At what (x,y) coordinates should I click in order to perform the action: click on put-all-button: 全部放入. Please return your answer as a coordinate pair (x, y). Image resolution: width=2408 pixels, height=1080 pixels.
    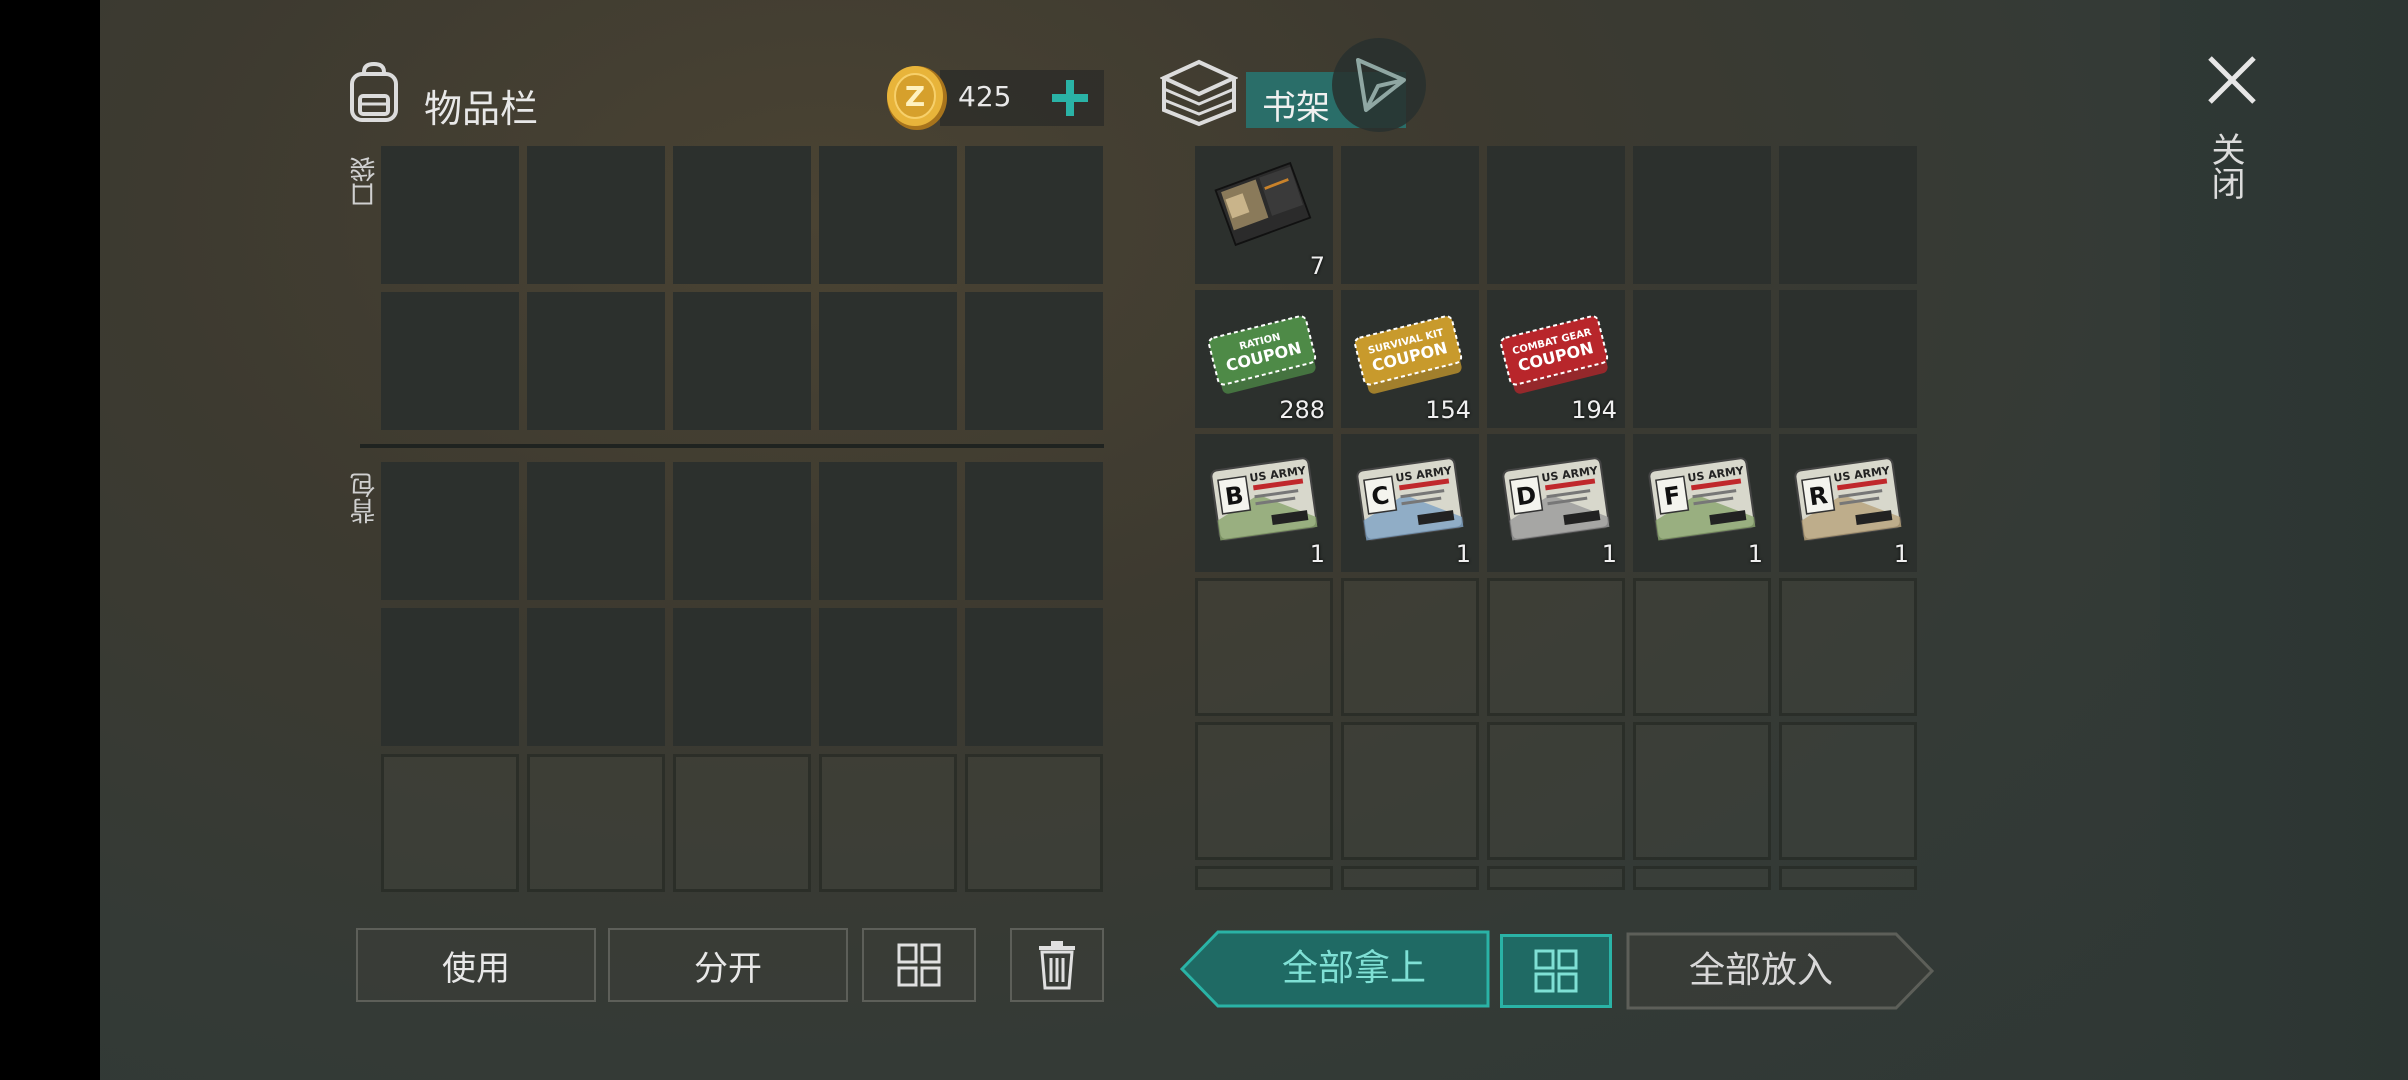
    Looking at the image, I should click on (1780, 971).